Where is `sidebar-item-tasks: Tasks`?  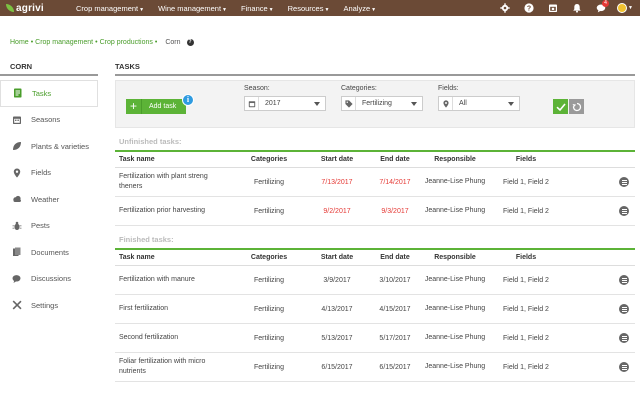 sidebar-item-tasks: Tasks is located at coordinates (49, 93).